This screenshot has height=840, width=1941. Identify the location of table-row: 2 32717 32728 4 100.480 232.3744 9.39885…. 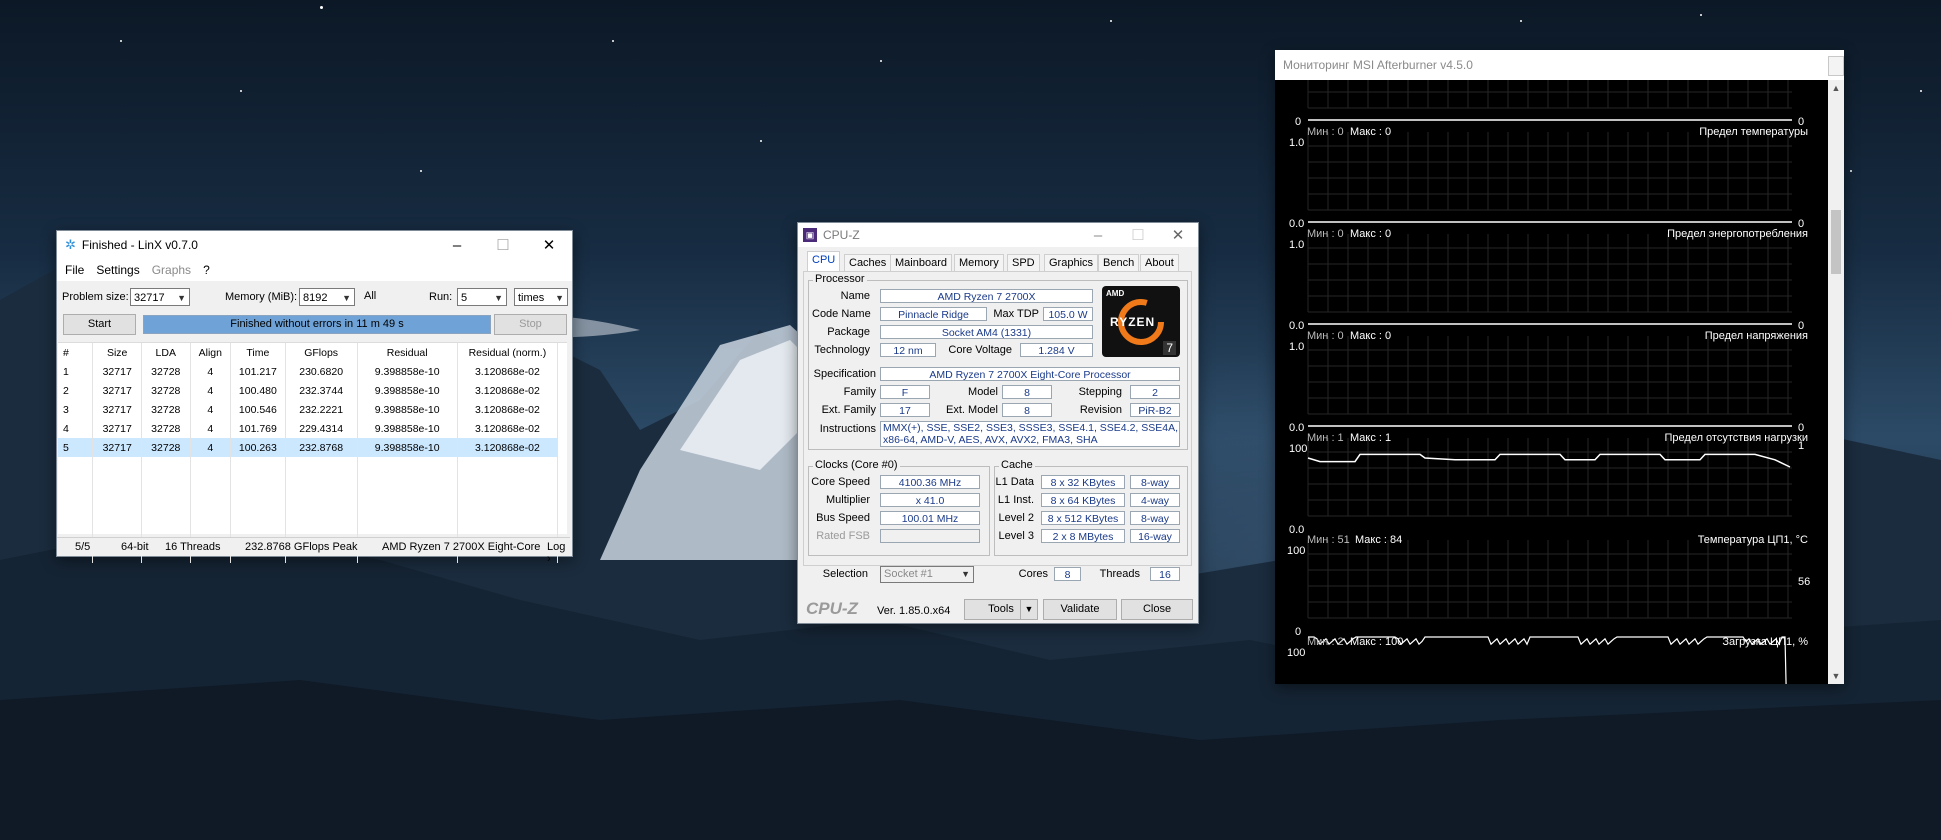
(308, 390).